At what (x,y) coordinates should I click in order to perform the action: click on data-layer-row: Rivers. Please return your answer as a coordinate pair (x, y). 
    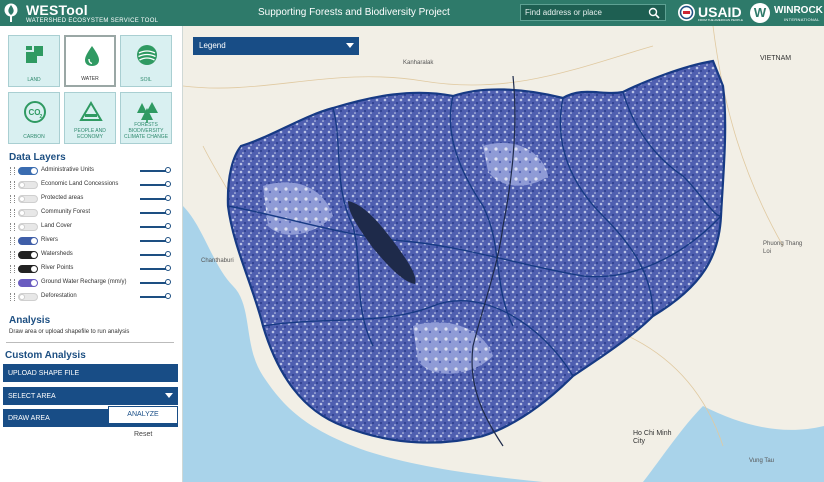
    Looking at the image, I should click on (90, 241).